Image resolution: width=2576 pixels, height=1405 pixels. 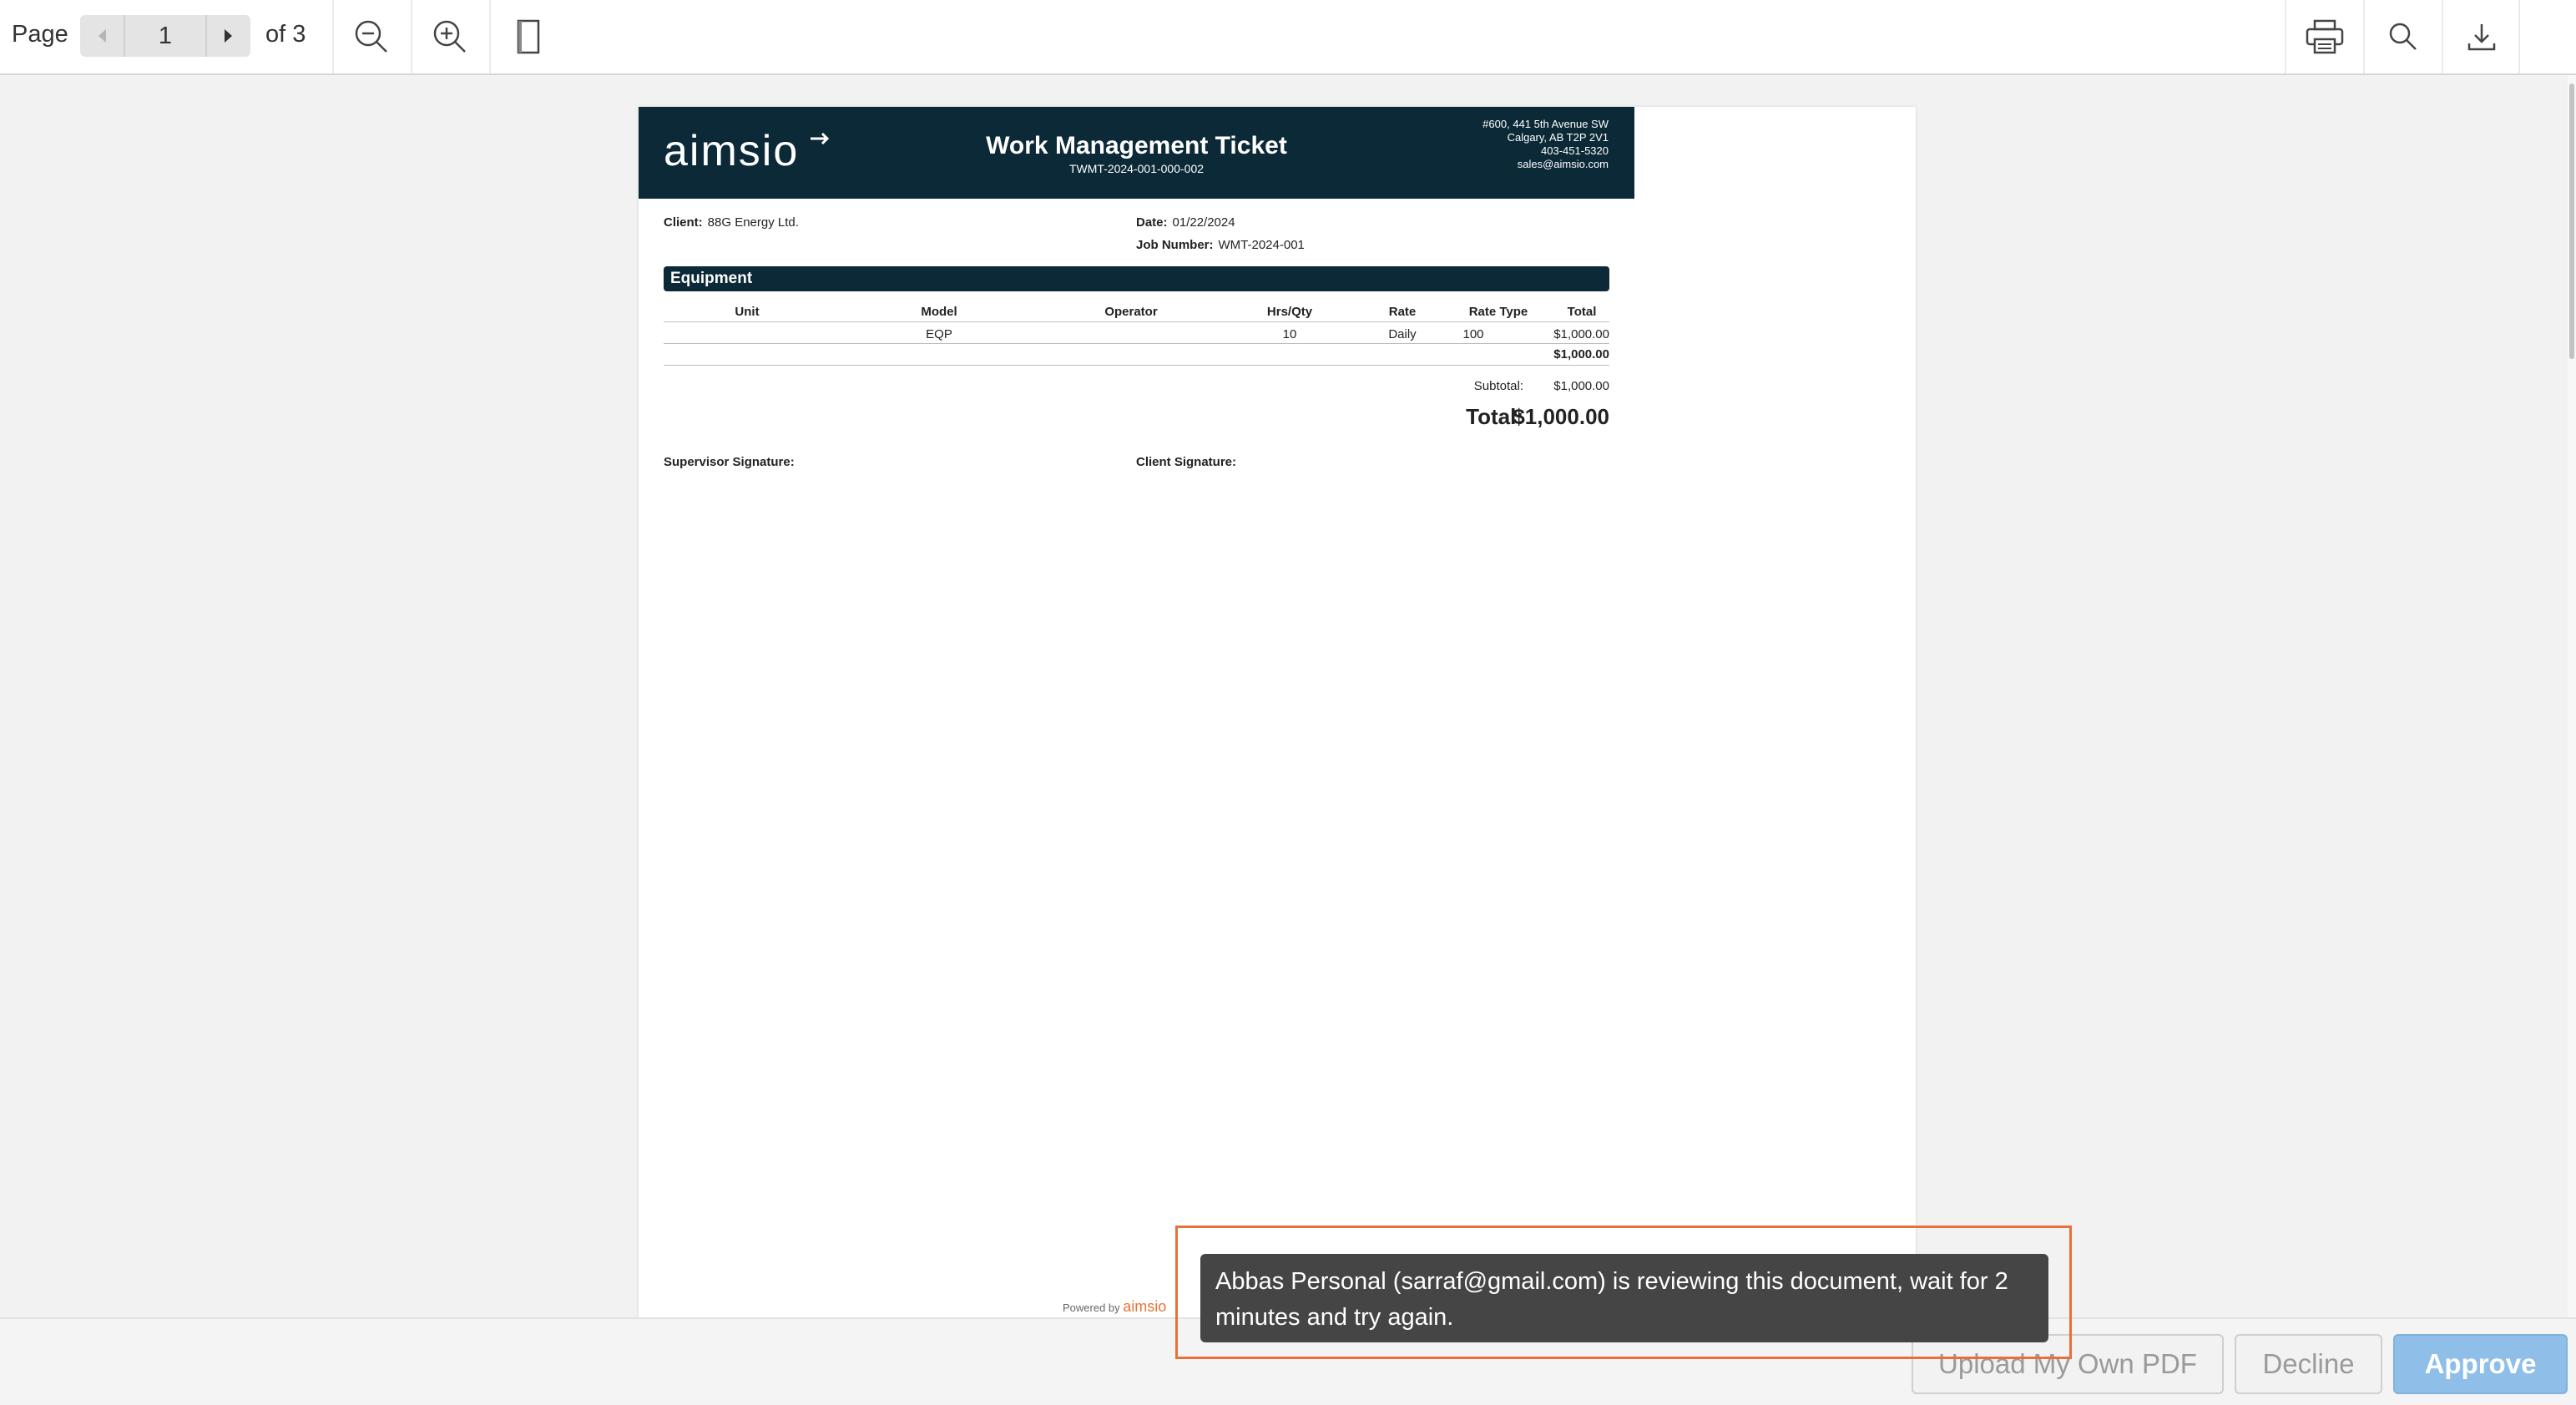 What do you see at coordinates (1473, 334) in the screenshot?
I see `cell-rate-type: 100` at bounding box center [1473, 334].